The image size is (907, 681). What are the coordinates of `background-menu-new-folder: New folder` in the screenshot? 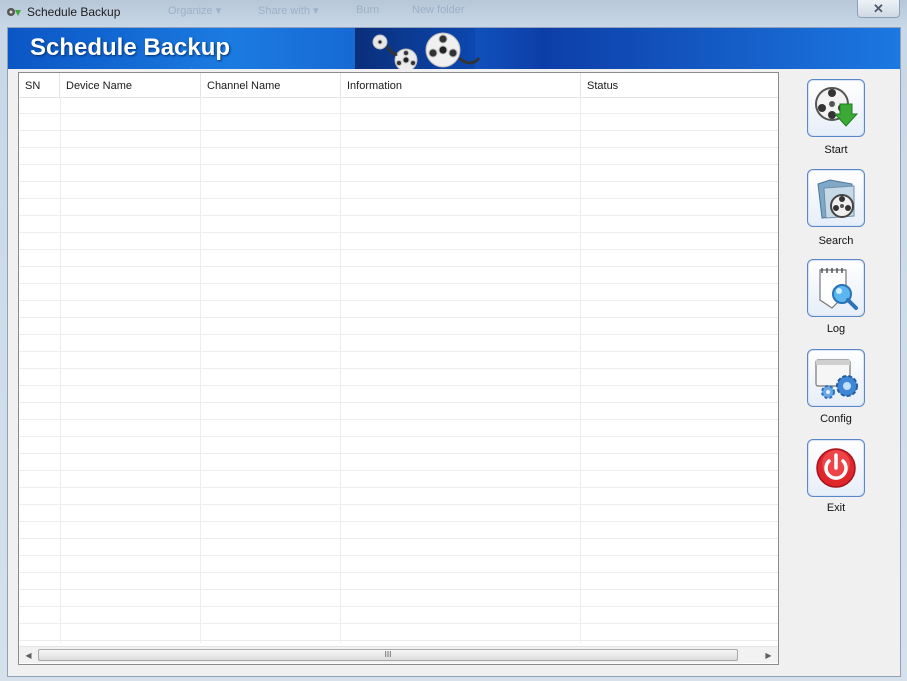 It's located at (438, 10).